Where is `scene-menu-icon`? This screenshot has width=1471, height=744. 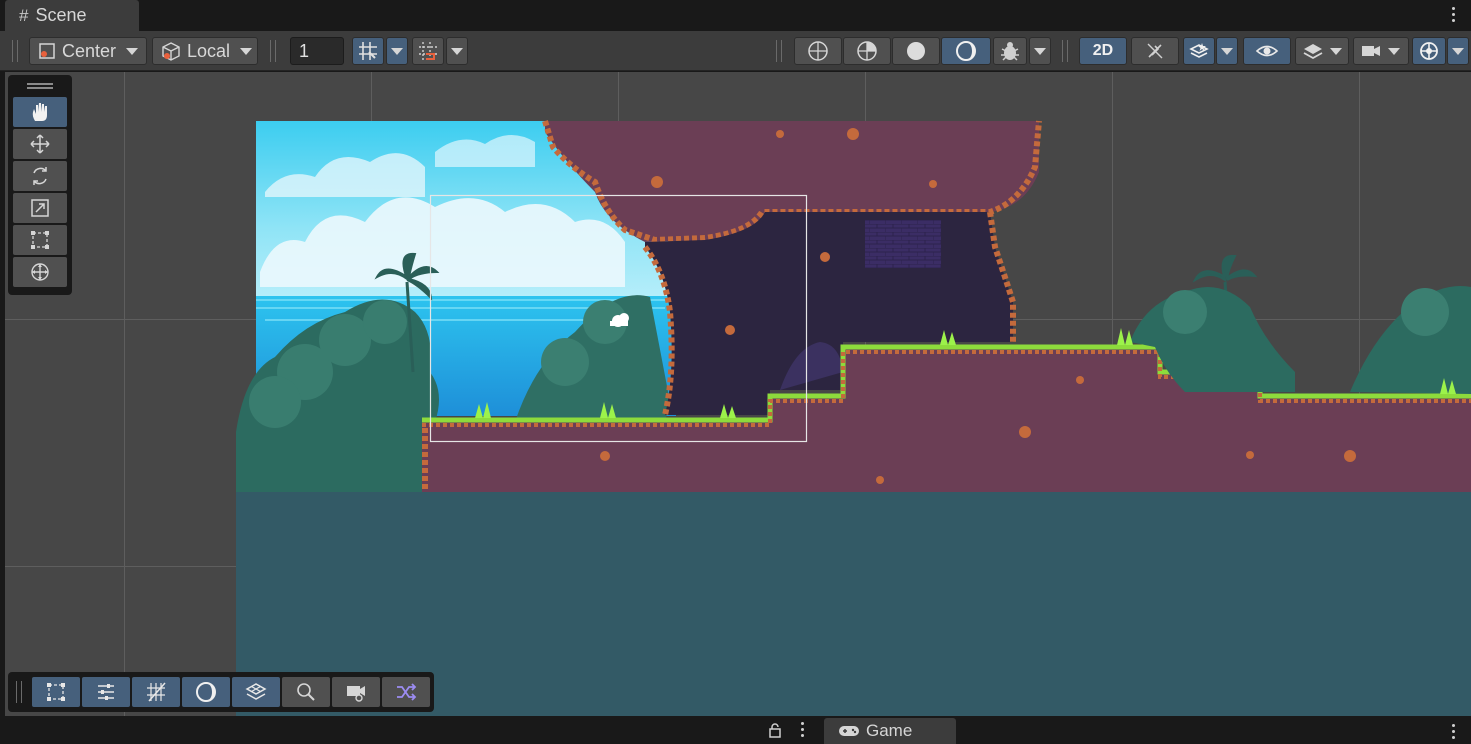 scene-menu-icon is located at coordinates (1453, 14).